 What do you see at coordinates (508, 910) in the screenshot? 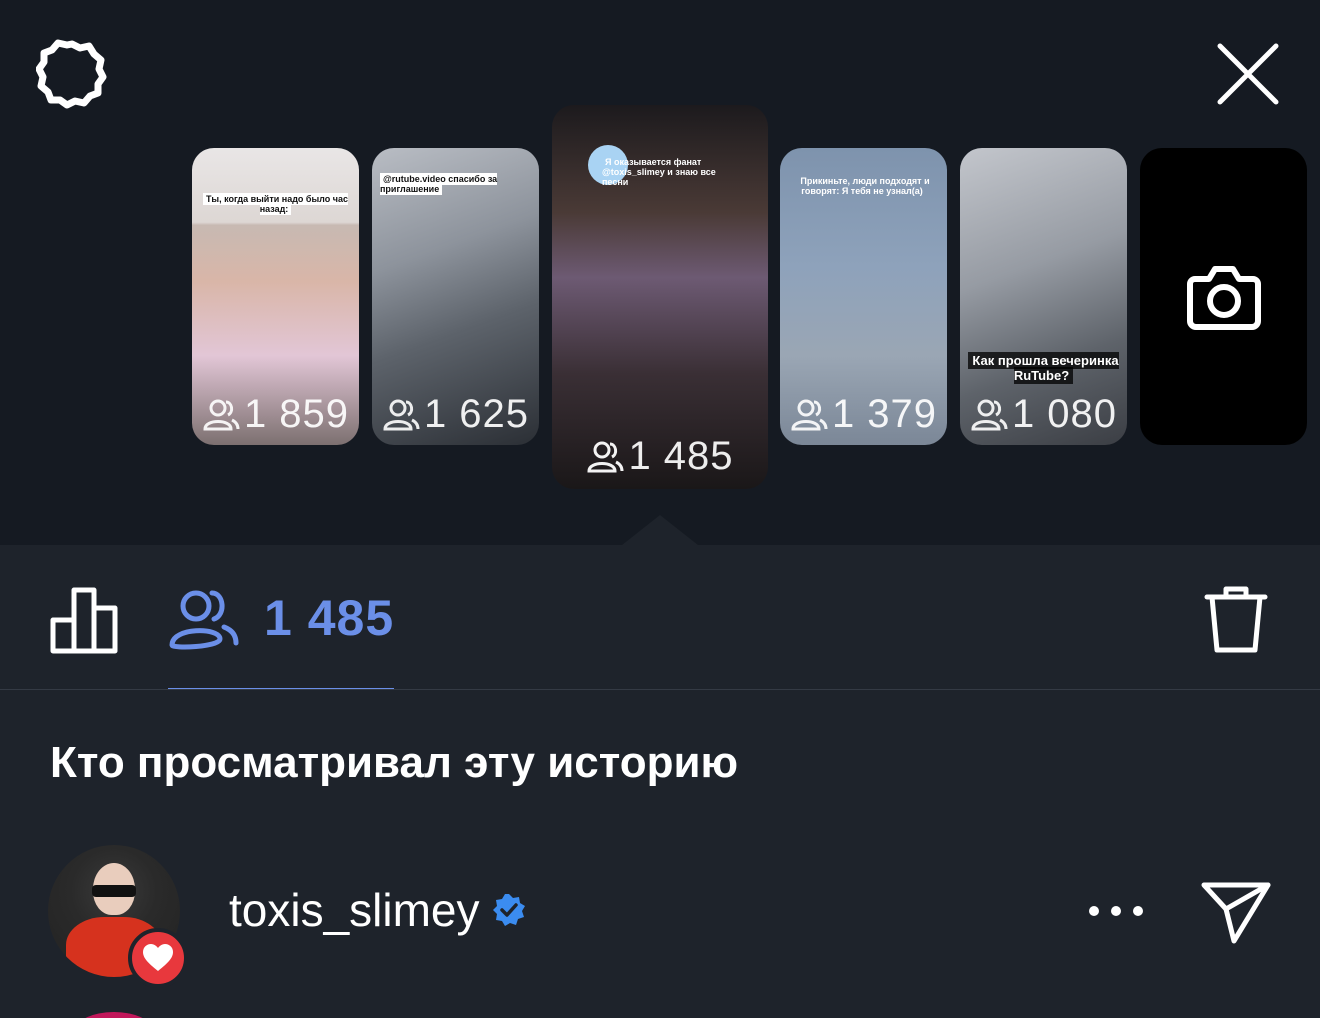
I see `verified-badge-icon` at bounding box center [508, 910].